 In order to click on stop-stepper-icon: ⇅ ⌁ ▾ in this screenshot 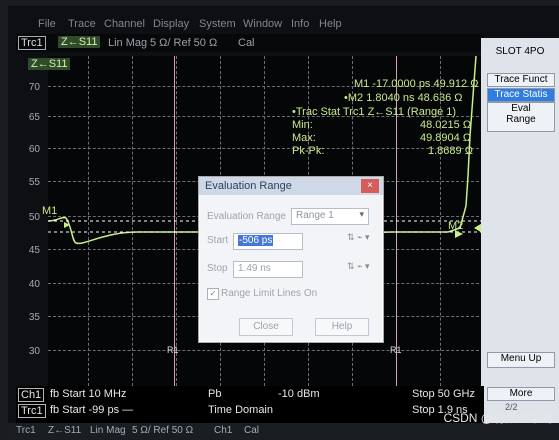, I will do `click(358, 266)`.